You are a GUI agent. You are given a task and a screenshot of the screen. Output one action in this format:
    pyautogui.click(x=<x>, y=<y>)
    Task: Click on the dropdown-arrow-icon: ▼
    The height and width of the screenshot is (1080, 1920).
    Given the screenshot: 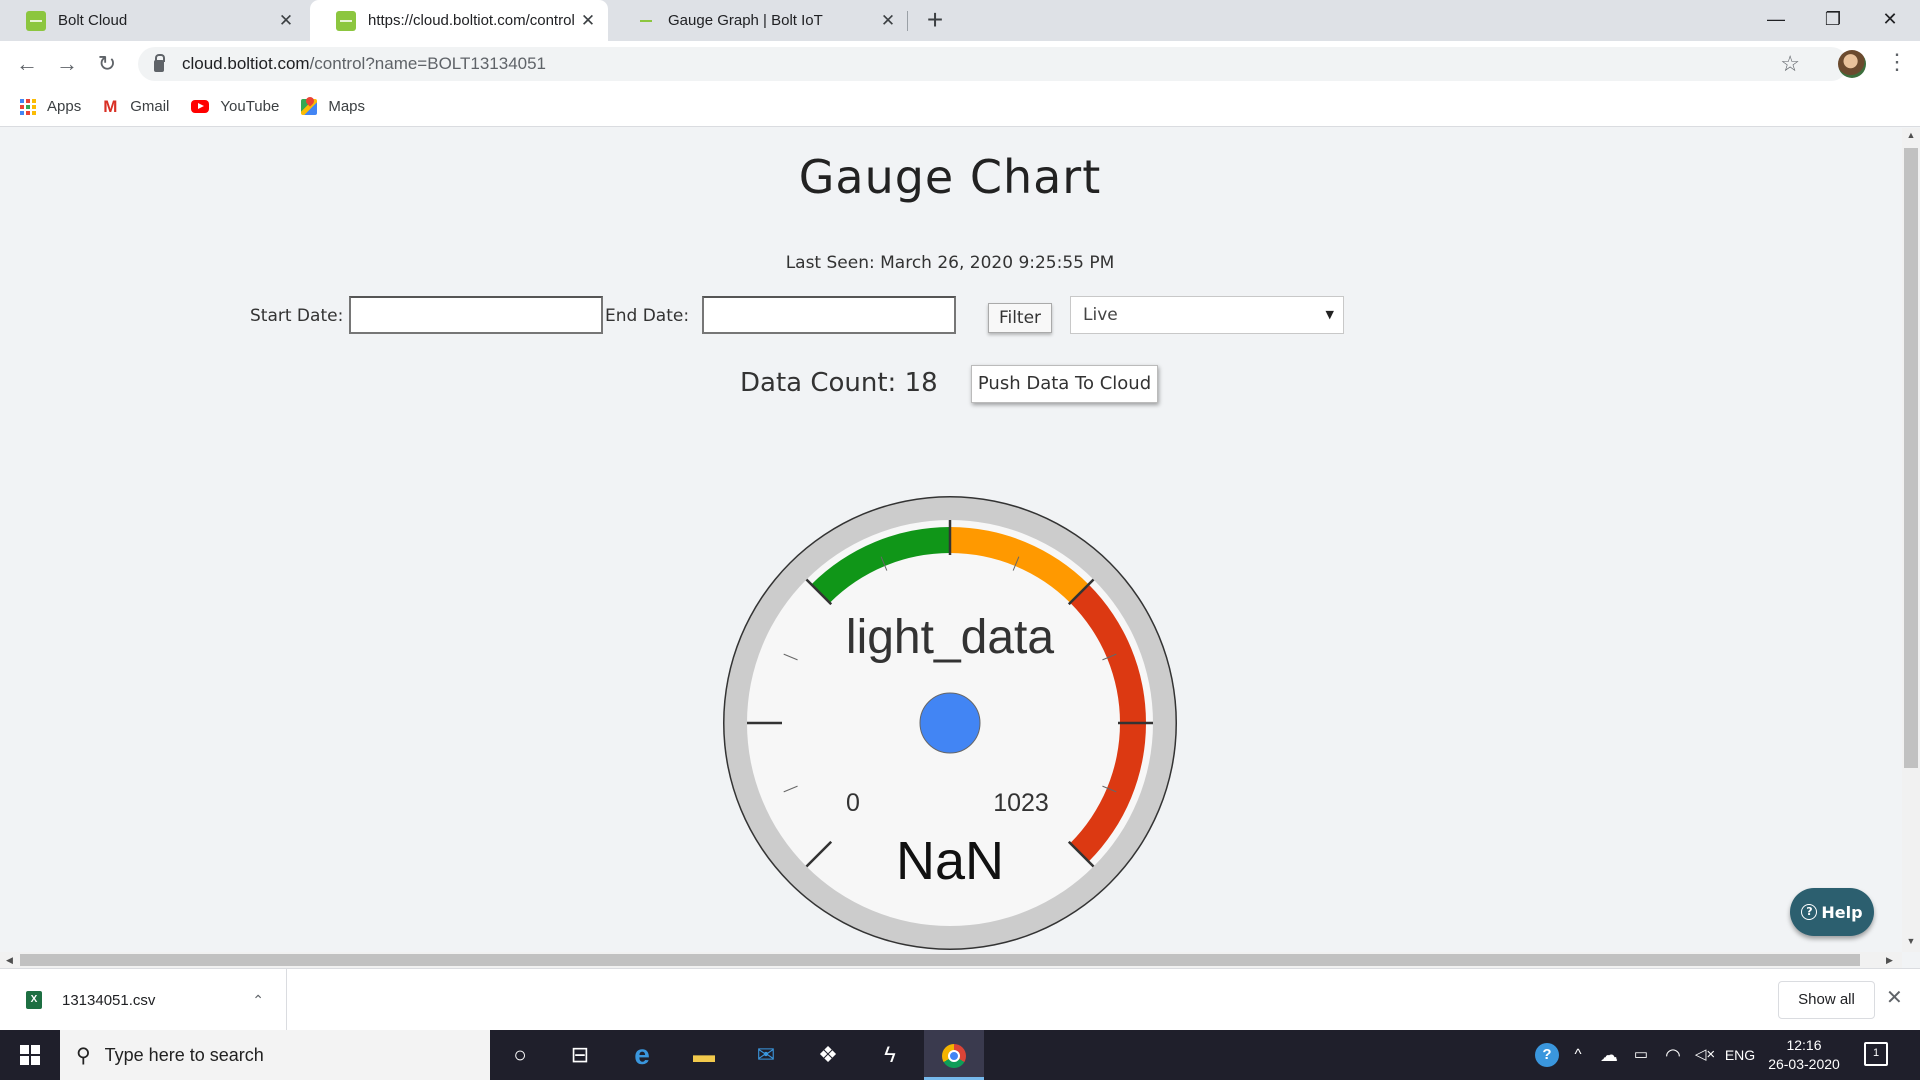 What is the action you would take?
    pyautogui.click(x=1329, y=314)
    